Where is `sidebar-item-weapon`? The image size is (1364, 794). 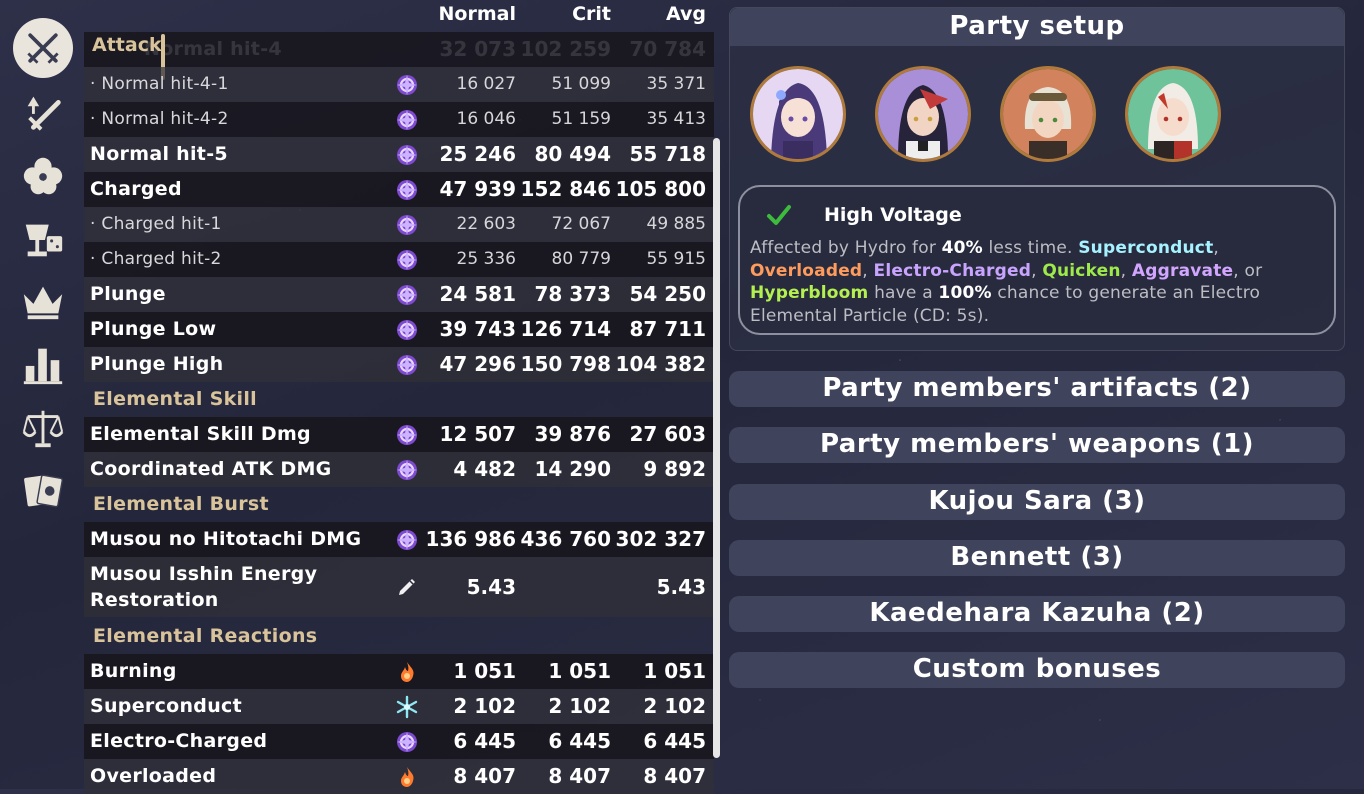
sidebar-item-weapon is located at coordinates (43, 112).